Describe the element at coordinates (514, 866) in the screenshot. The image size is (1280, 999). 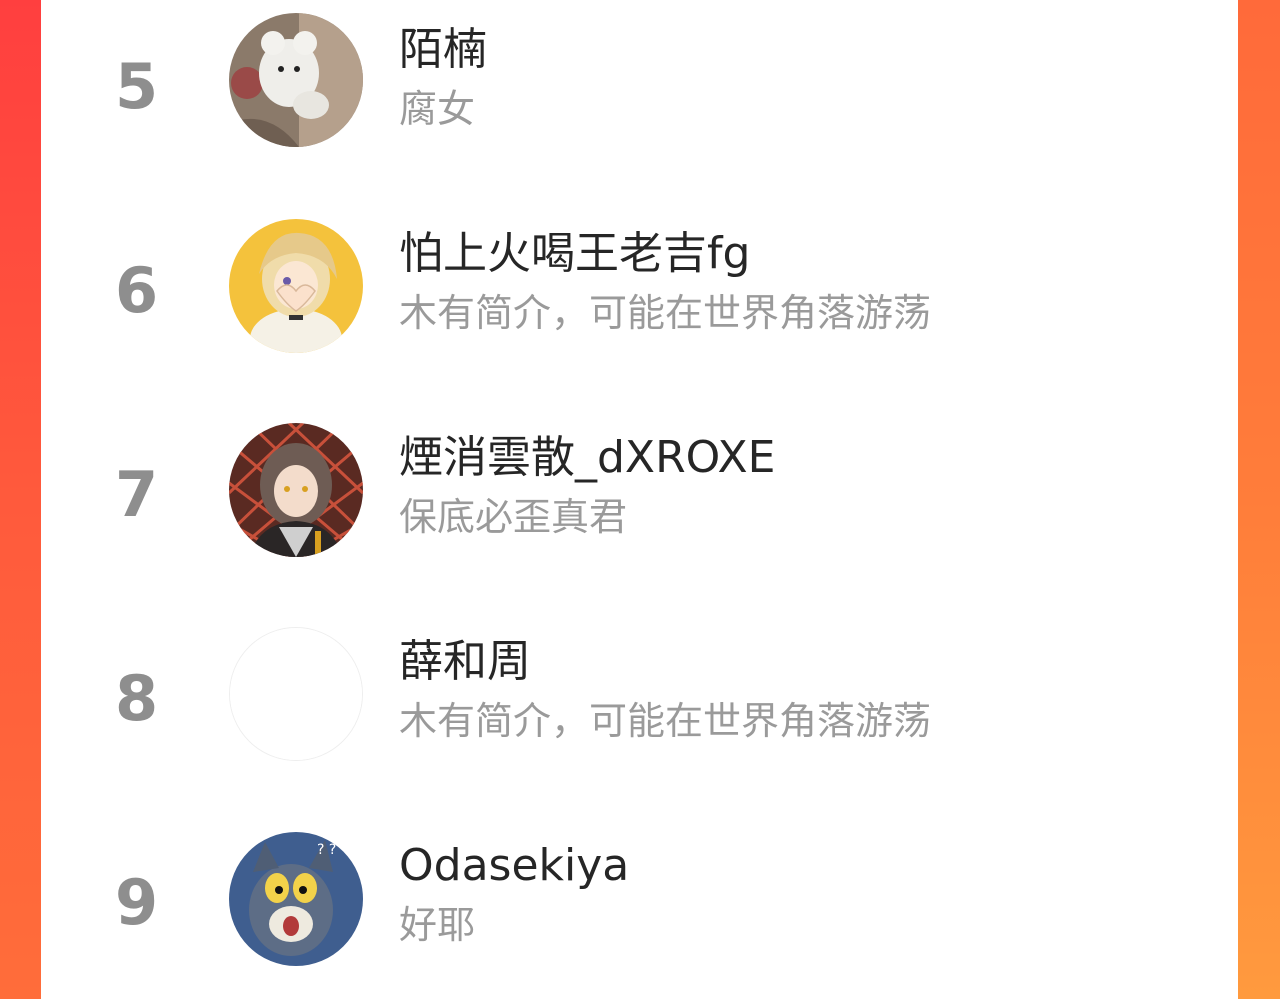
I see `user-name: Odasekiya` at that location.